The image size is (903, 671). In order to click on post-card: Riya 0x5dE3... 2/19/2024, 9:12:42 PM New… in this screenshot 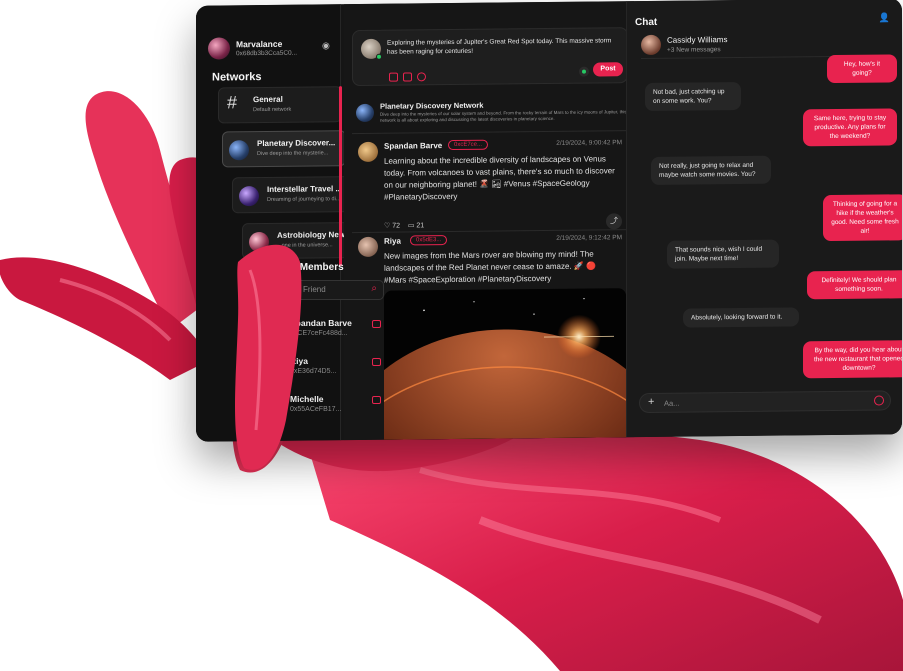, I will do `click(490, 335)`.